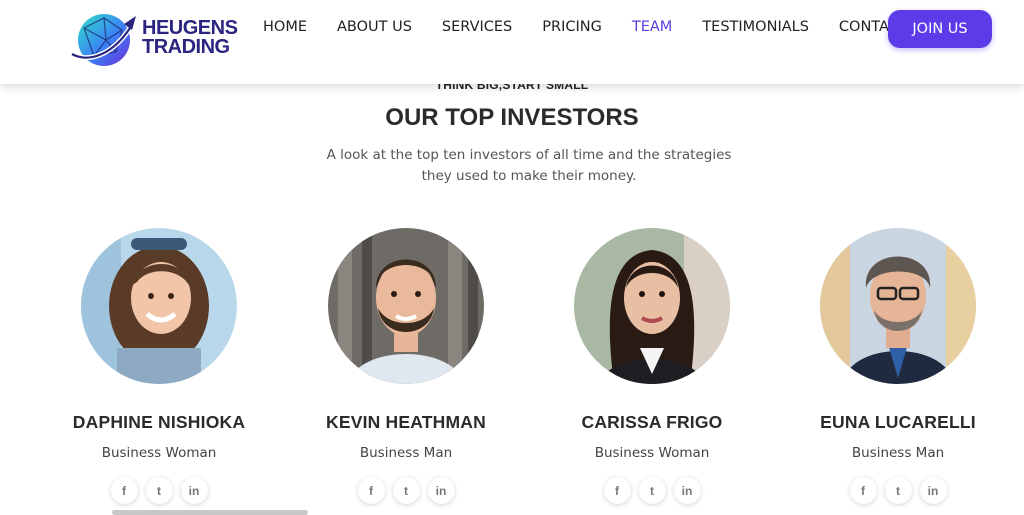  What do you see at coordinates (159, 422) in the screenshot?
I see `member-name: DAPHINE NISHIOKA` at bounding box center [159, 422].